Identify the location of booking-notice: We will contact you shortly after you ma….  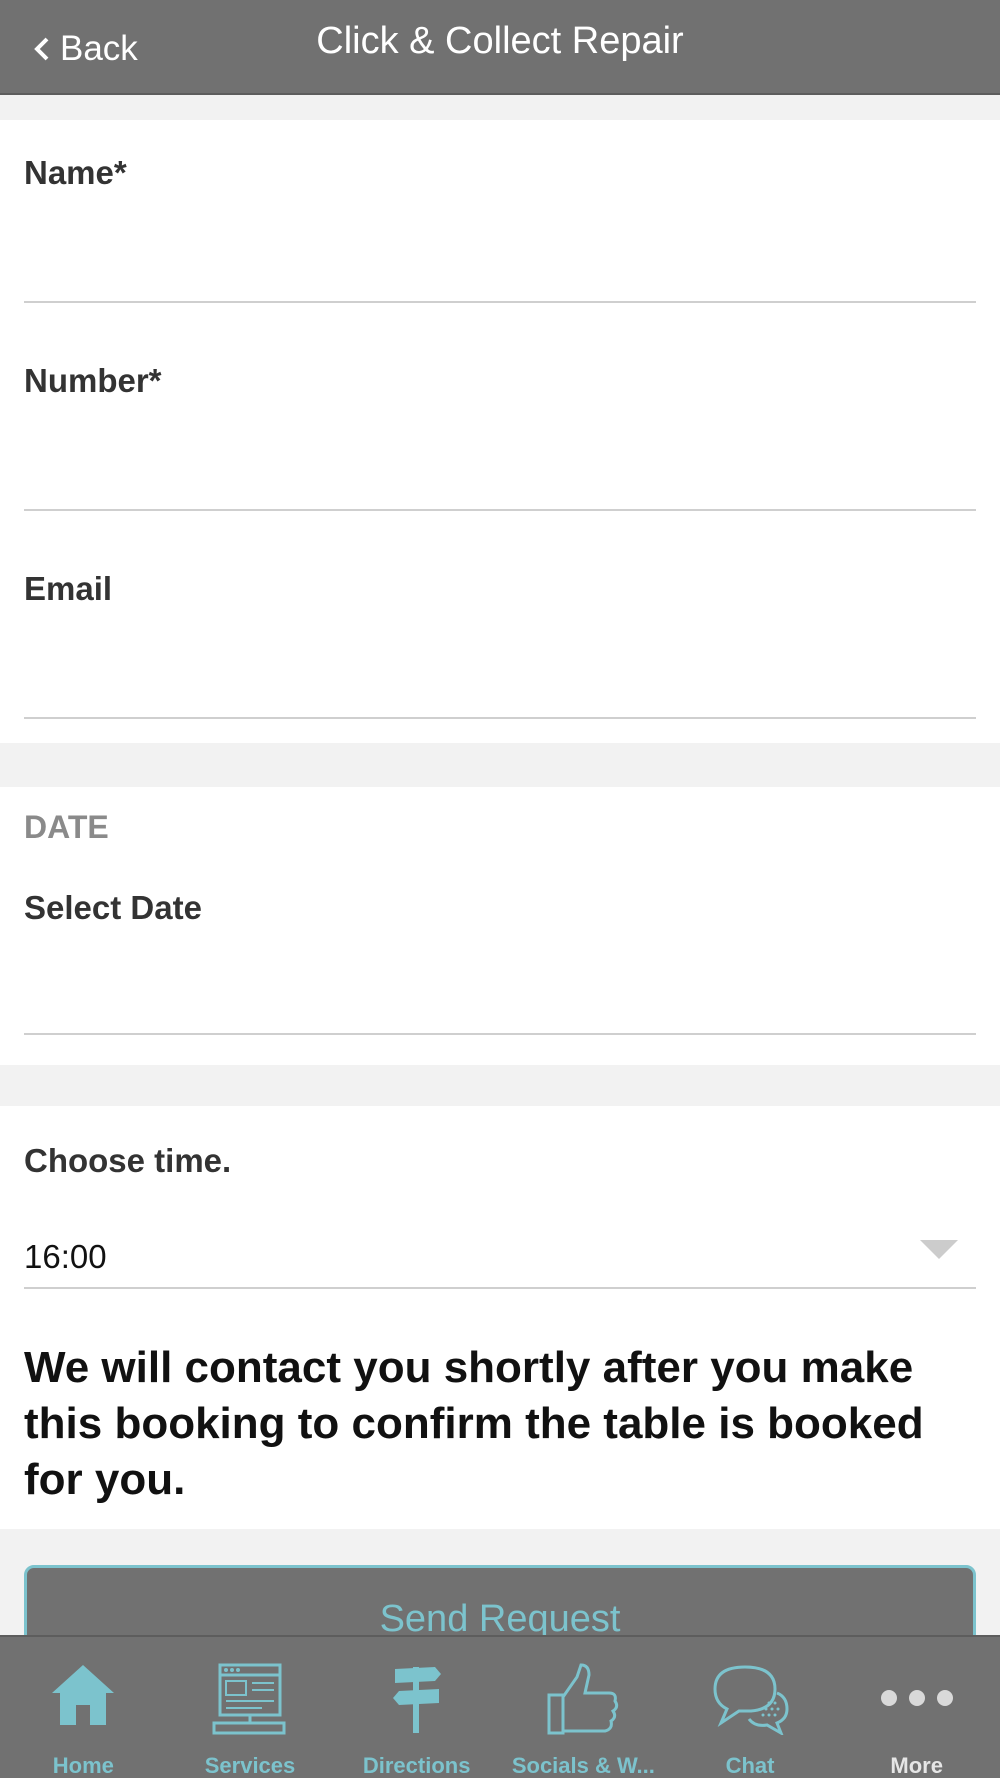
(474, 1423).